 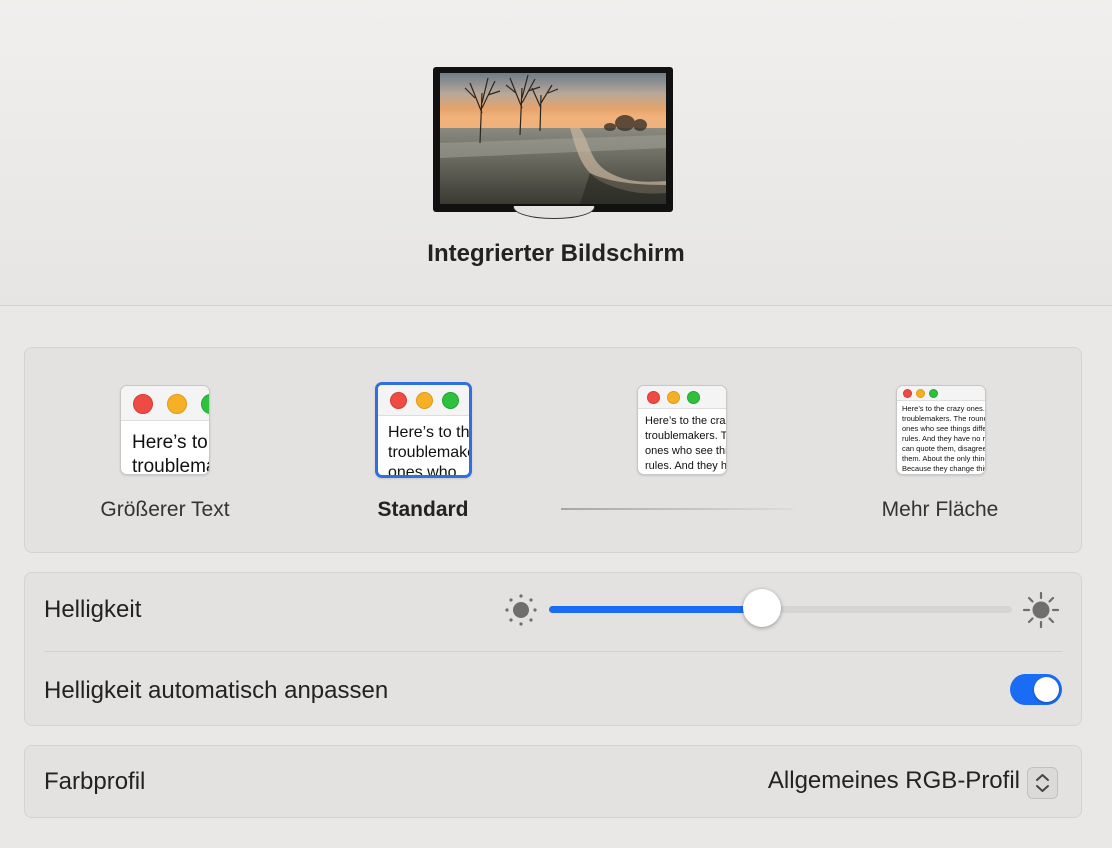 What do you see at coordinates (423, 509) in the screenshot?
I see `resolution-label-standard: Standard` at bounding box center [423, 509].